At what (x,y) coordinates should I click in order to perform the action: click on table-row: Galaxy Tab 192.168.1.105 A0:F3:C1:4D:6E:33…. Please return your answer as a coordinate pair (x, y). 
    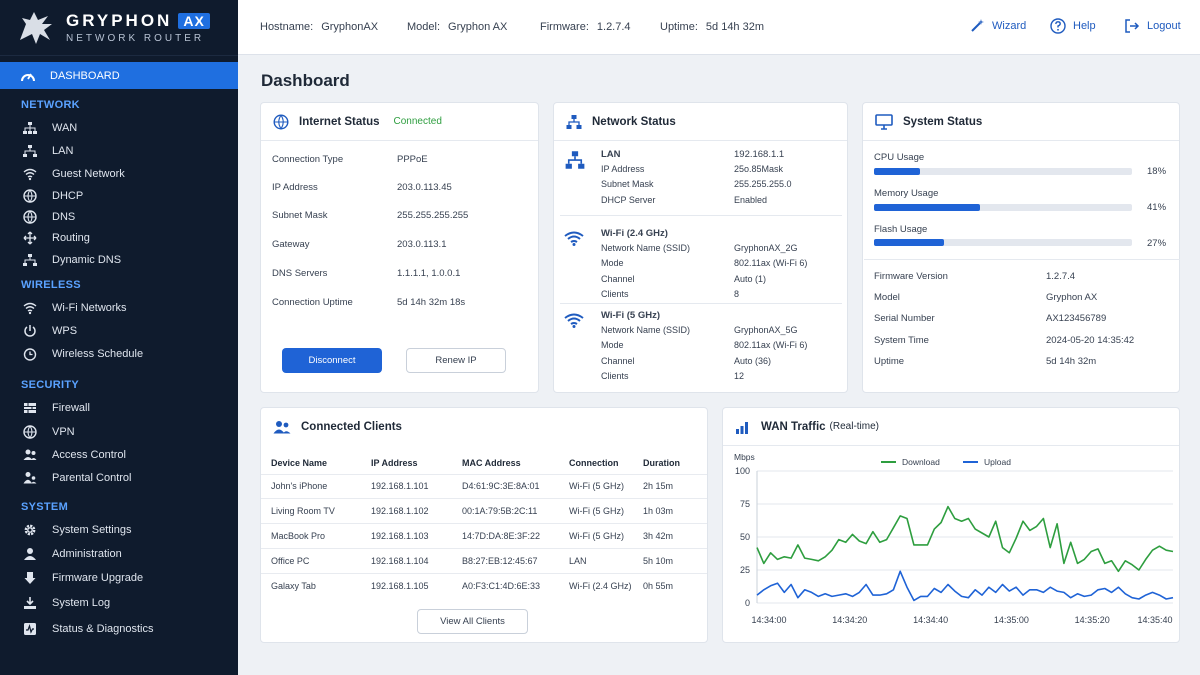
    Looking at the image, I should click on (484, 585).